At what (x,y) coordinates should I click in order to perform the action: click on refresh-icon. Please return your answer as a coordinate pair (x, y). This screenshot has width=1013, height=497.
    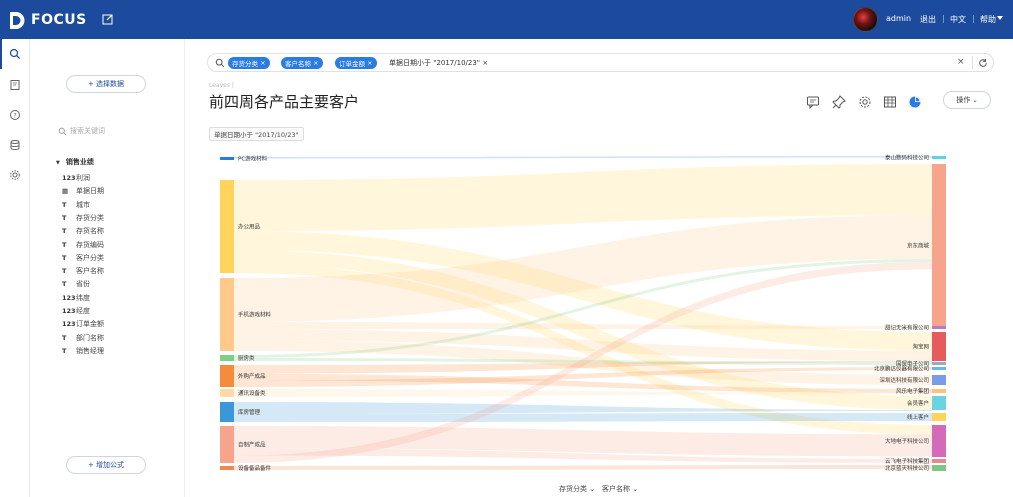
    Looking at the image, I should click on (983, 63).